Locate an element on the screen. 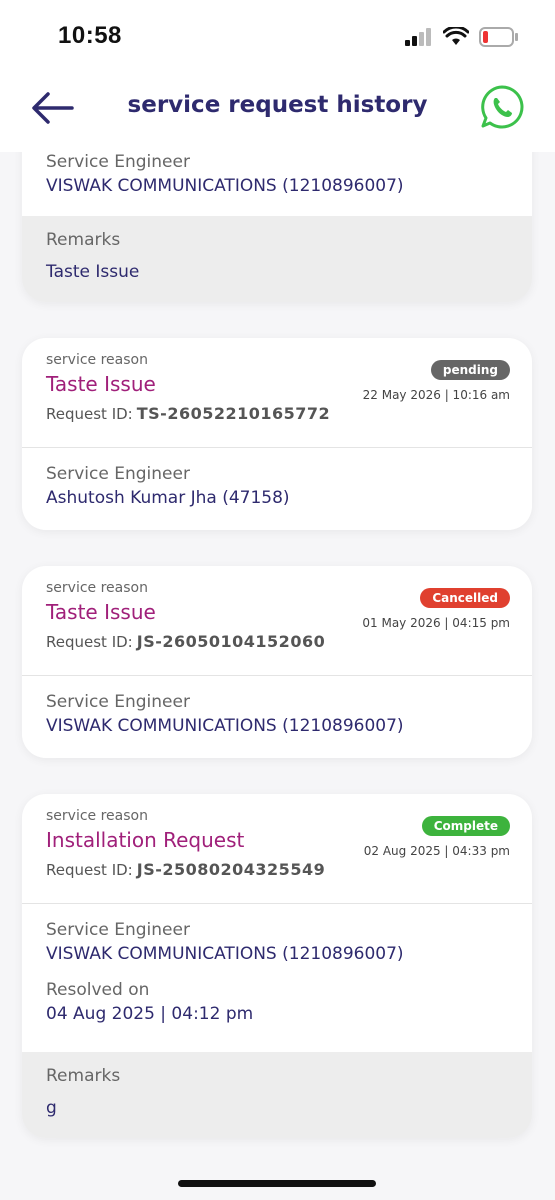 The image size is (555, 1200). engineer-value: Ashutosh Kumar Jha (47158) is located at coordinates (168, 498).